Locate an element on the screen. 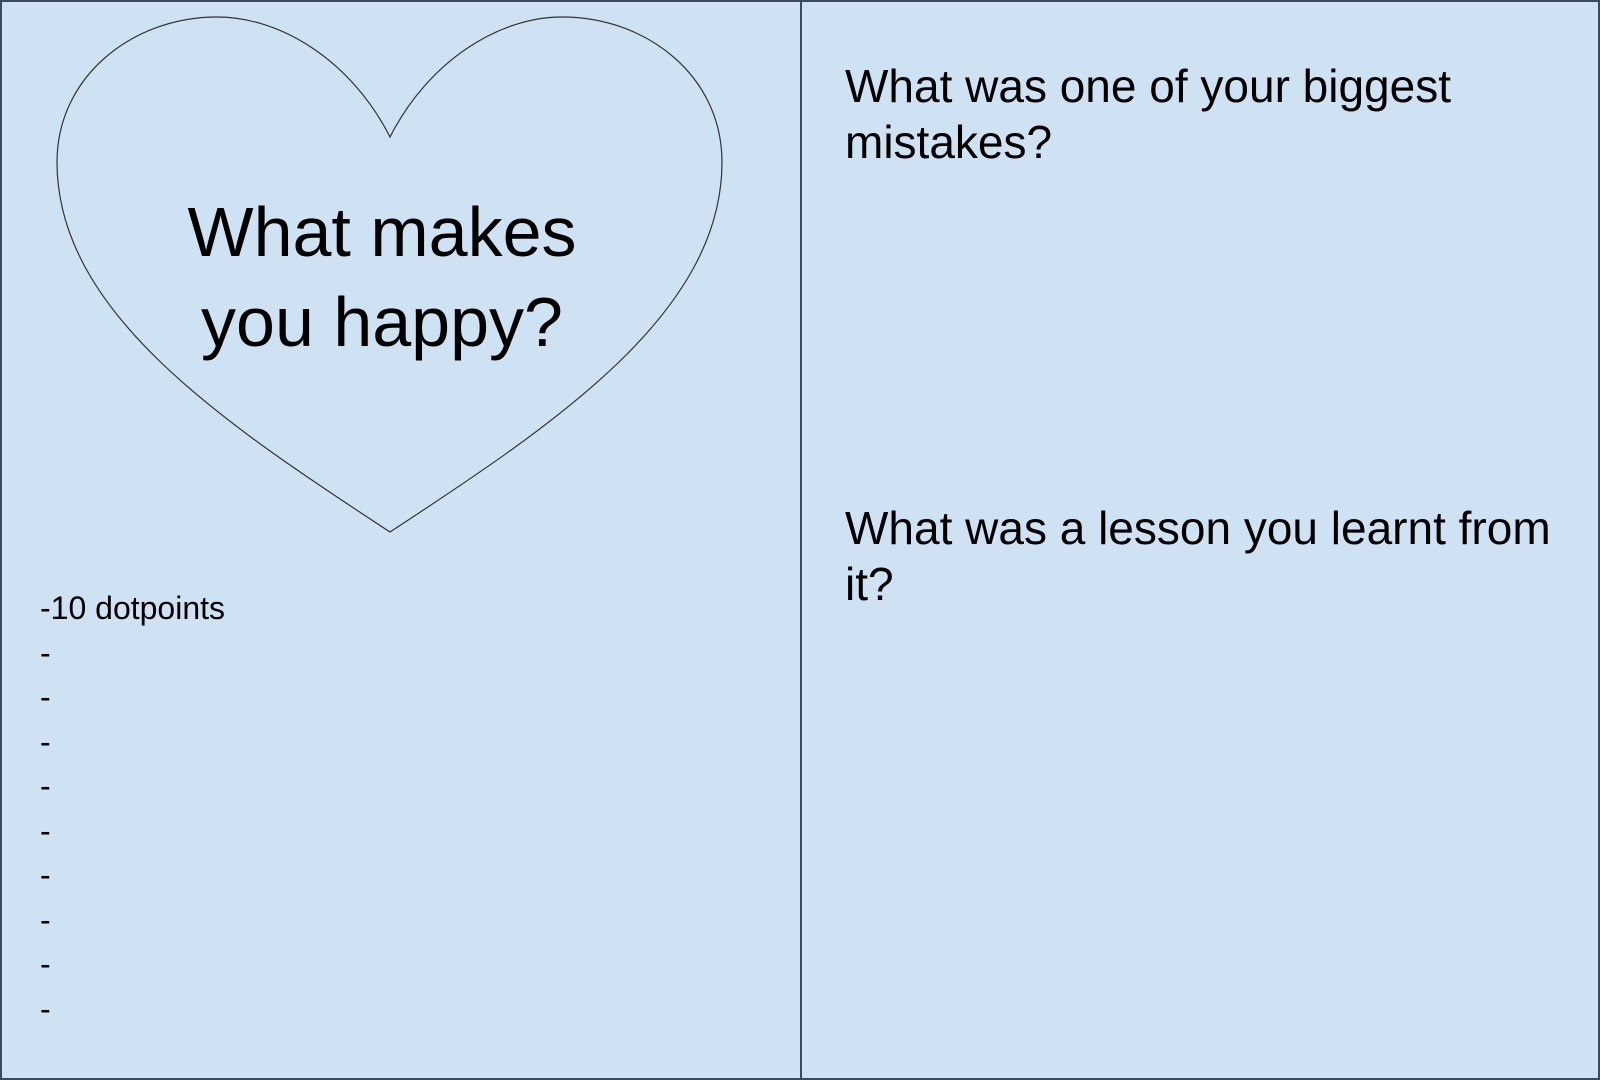 Image resolution: width=1600 pixels, height=1080 pixels. list-intro: -10 dotpoints is located at coordinates (133, 608).